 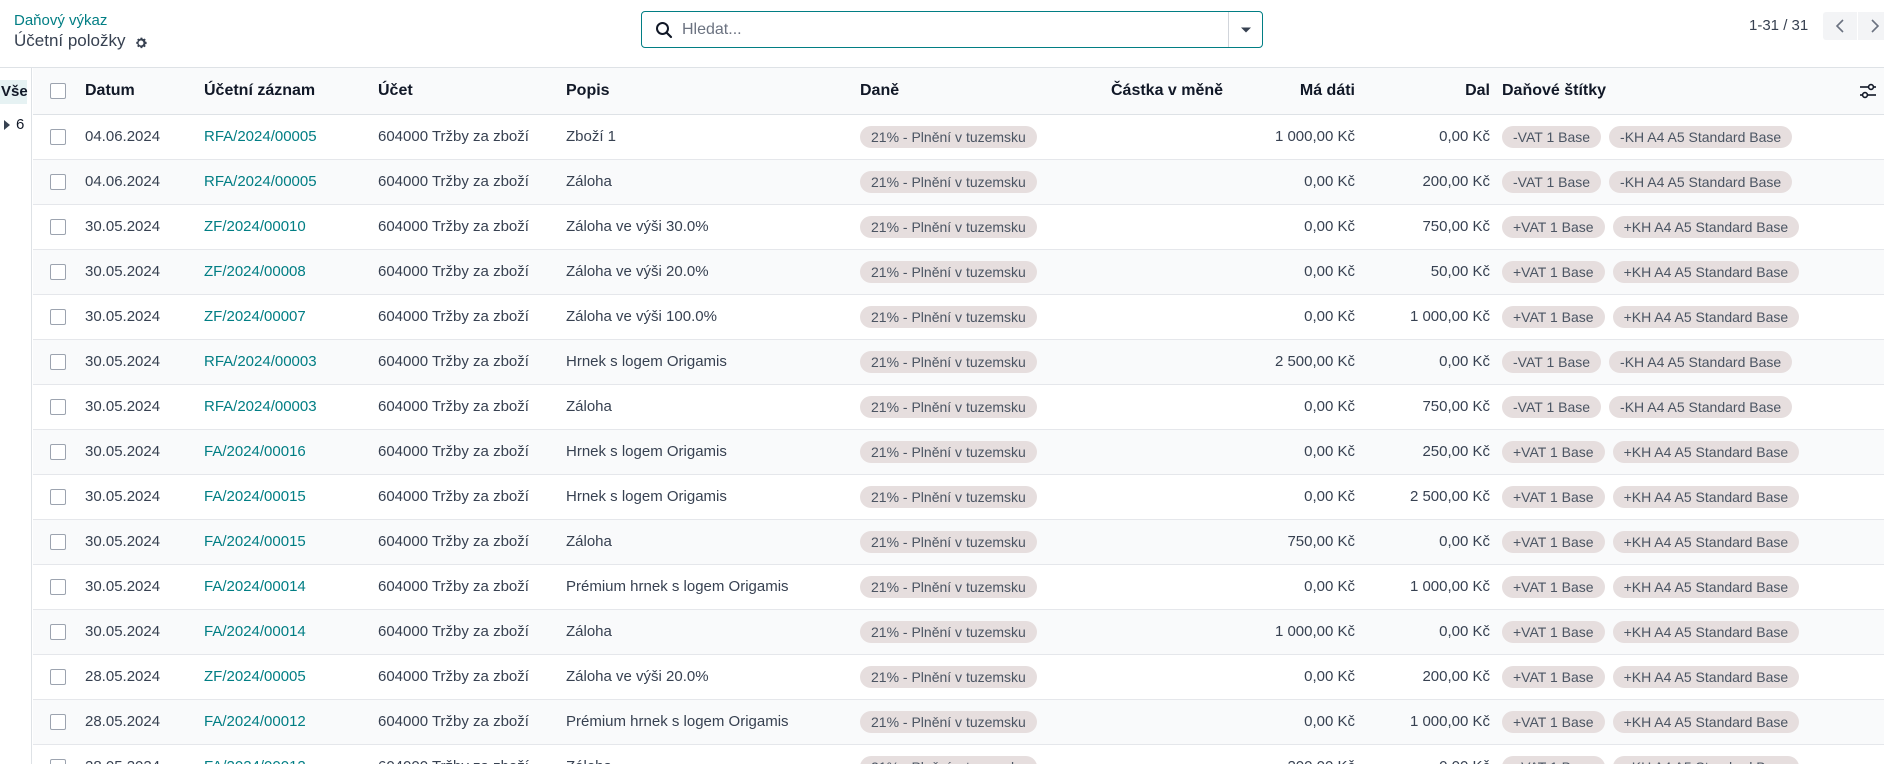 What do you see at coordinates (951, 29) in the screenshot?
I see `search-input` at bounding box center [951, 29].